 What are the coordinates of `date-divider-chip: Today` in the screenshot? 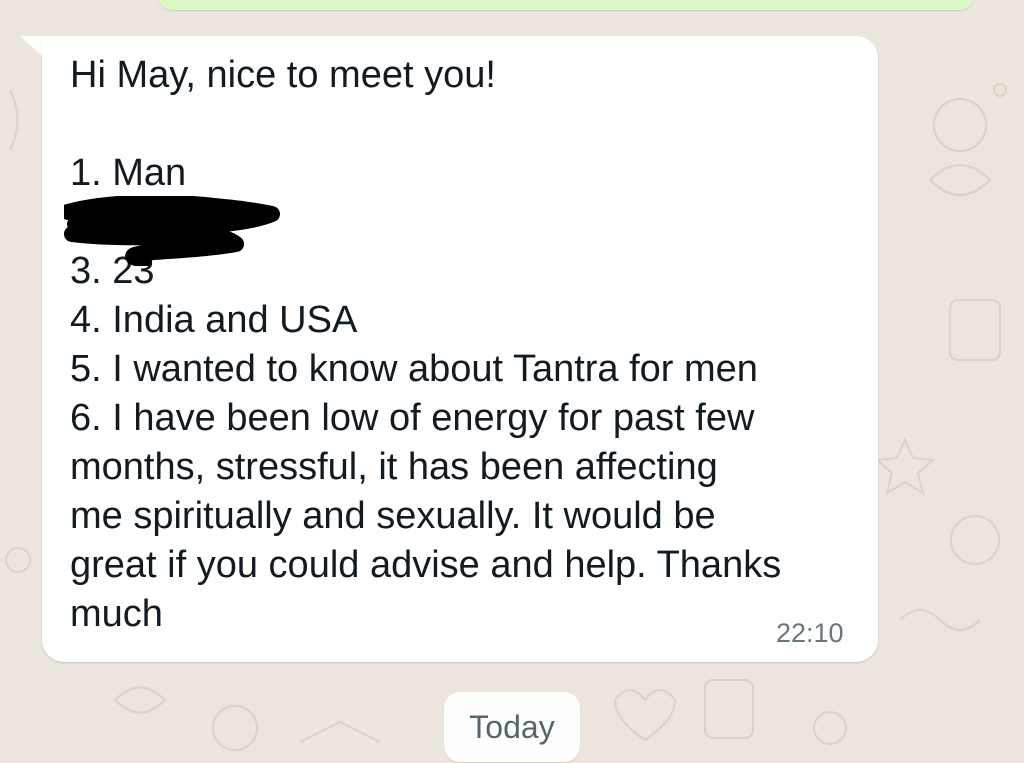 It's located at (512, 727).